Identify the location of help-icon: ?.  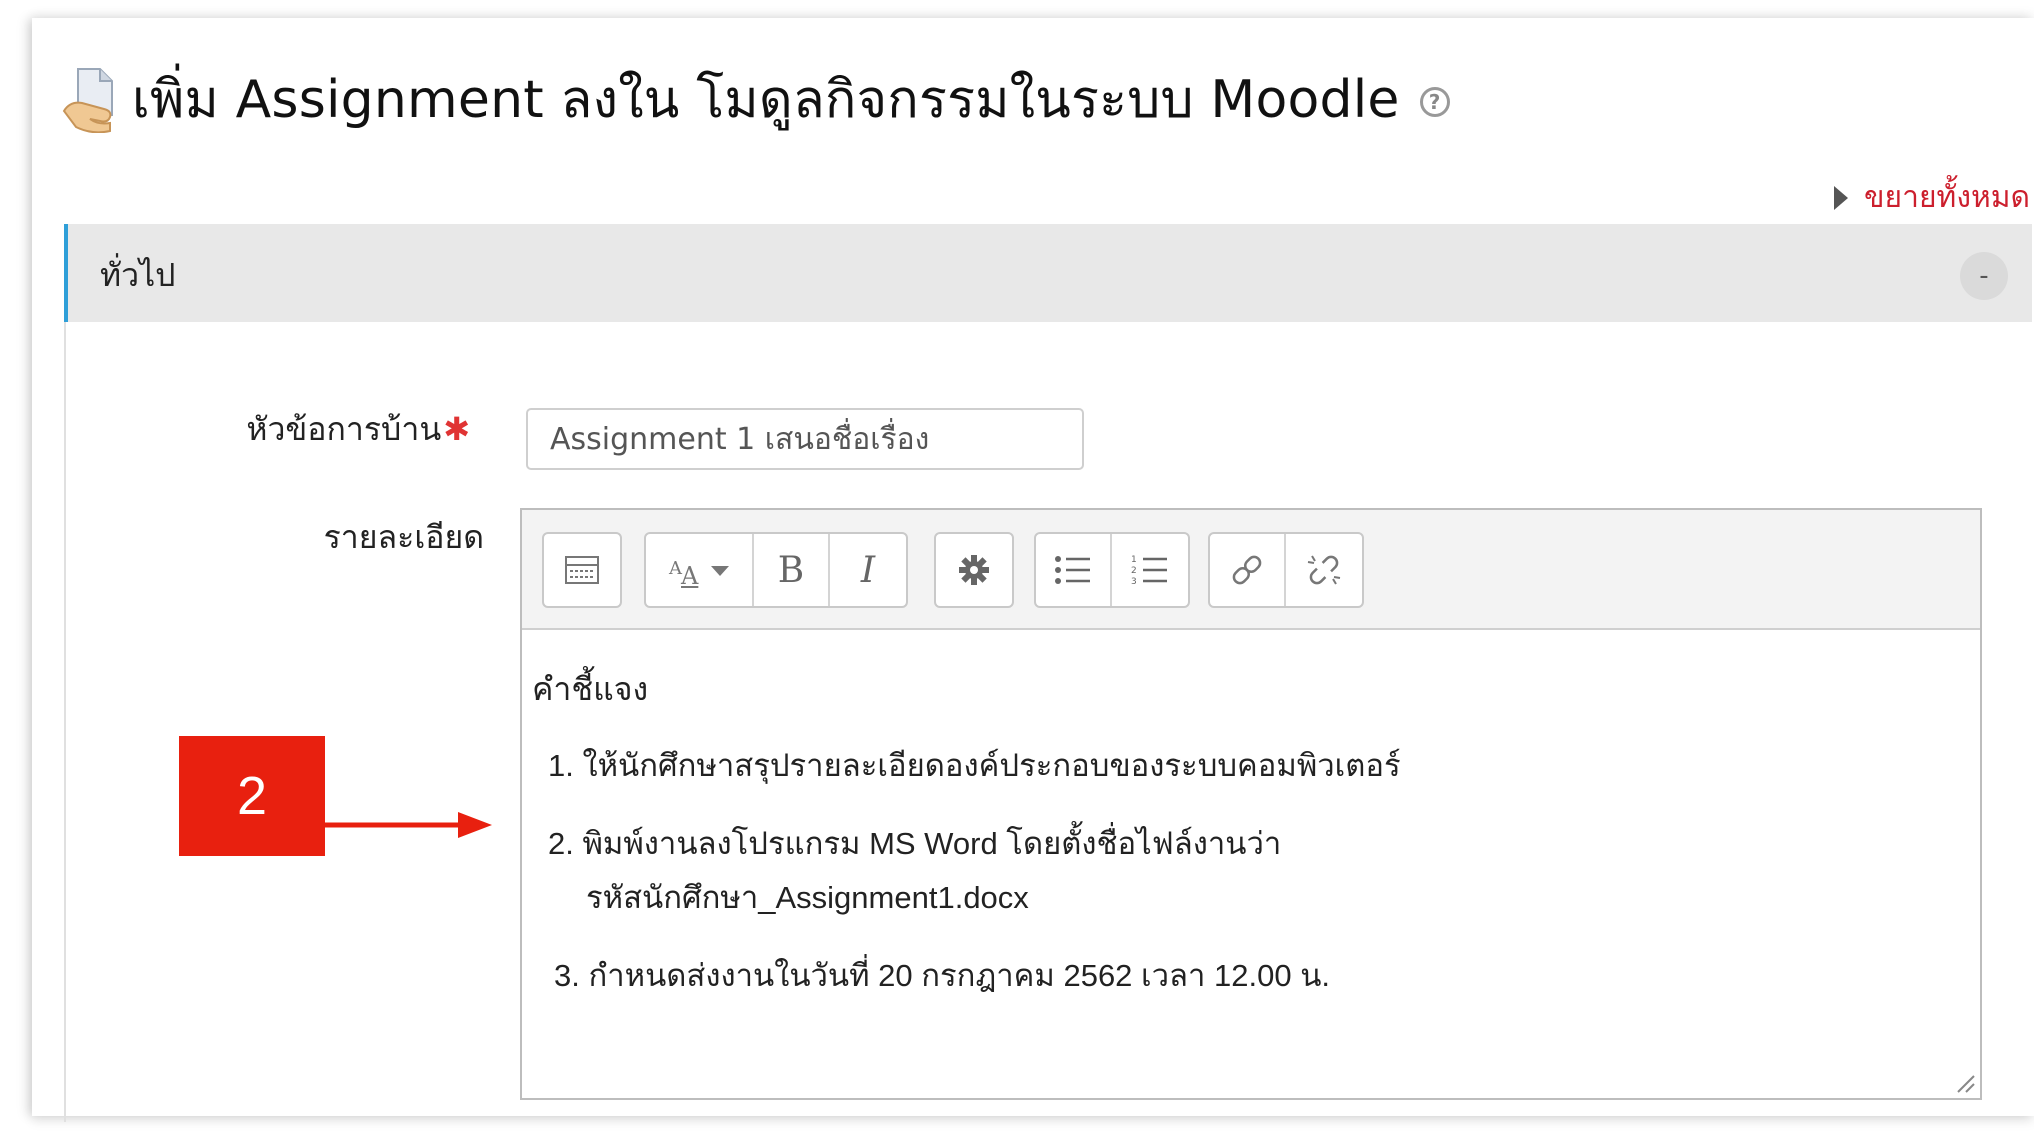
(1434, 102).